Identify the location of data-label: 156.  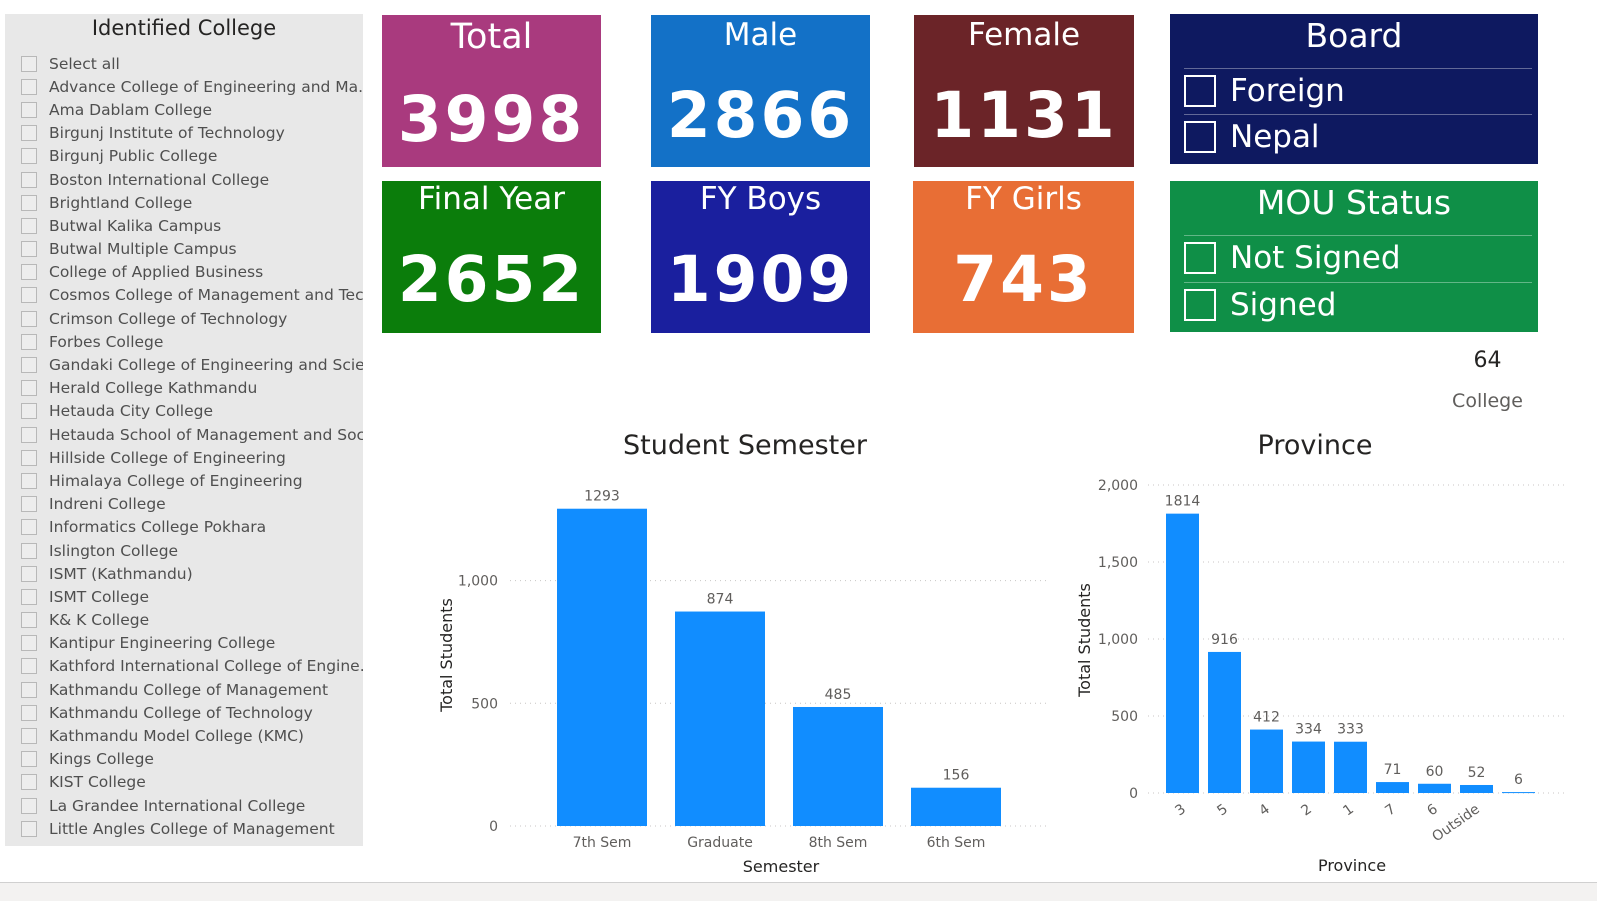
(956, 776).